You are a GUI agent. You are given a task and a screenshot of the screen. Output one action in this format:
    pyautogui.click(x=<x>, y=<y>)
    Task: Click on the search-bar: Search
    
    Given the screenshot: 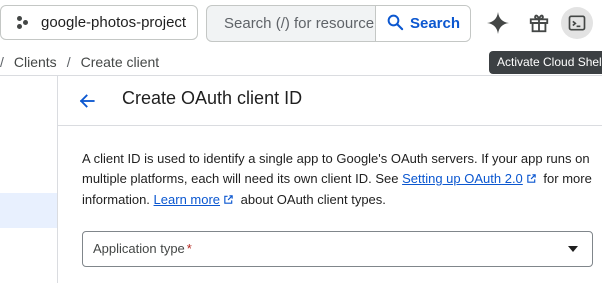 What is the action you would take?
    pyautogui.click(x=338, y=23)
    